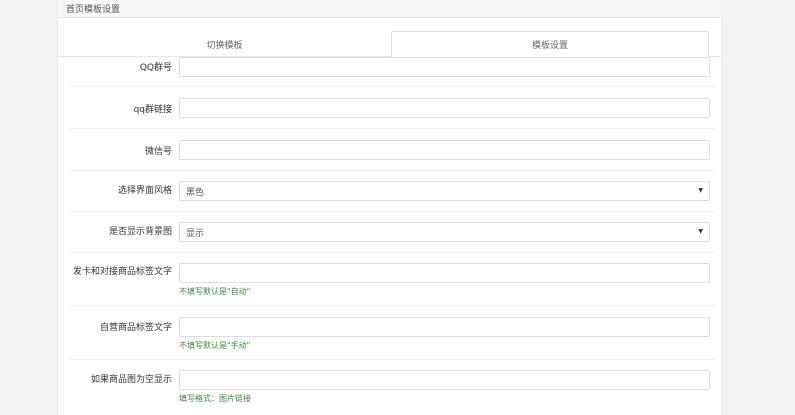  I want to click on form-row-wechat: 微信号, so click(392, 150).